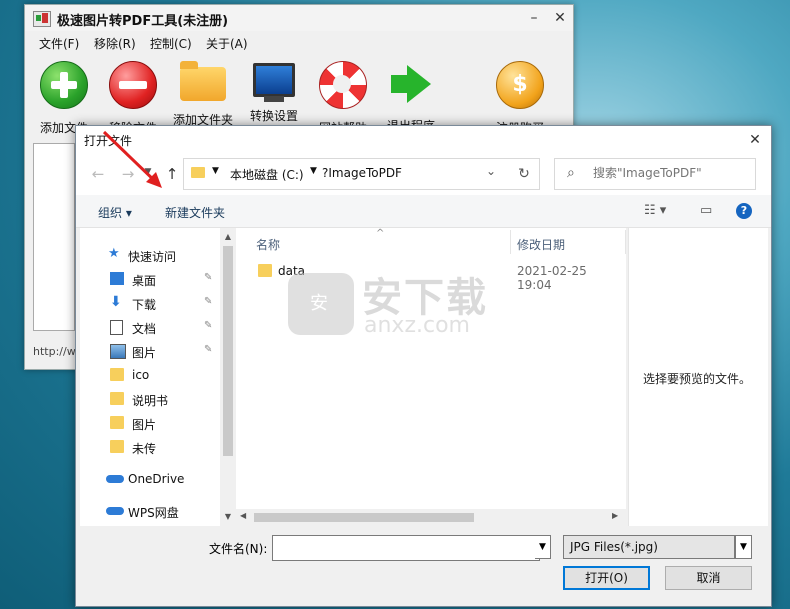  I want to click on status-text: http://w, so click(54, 351).